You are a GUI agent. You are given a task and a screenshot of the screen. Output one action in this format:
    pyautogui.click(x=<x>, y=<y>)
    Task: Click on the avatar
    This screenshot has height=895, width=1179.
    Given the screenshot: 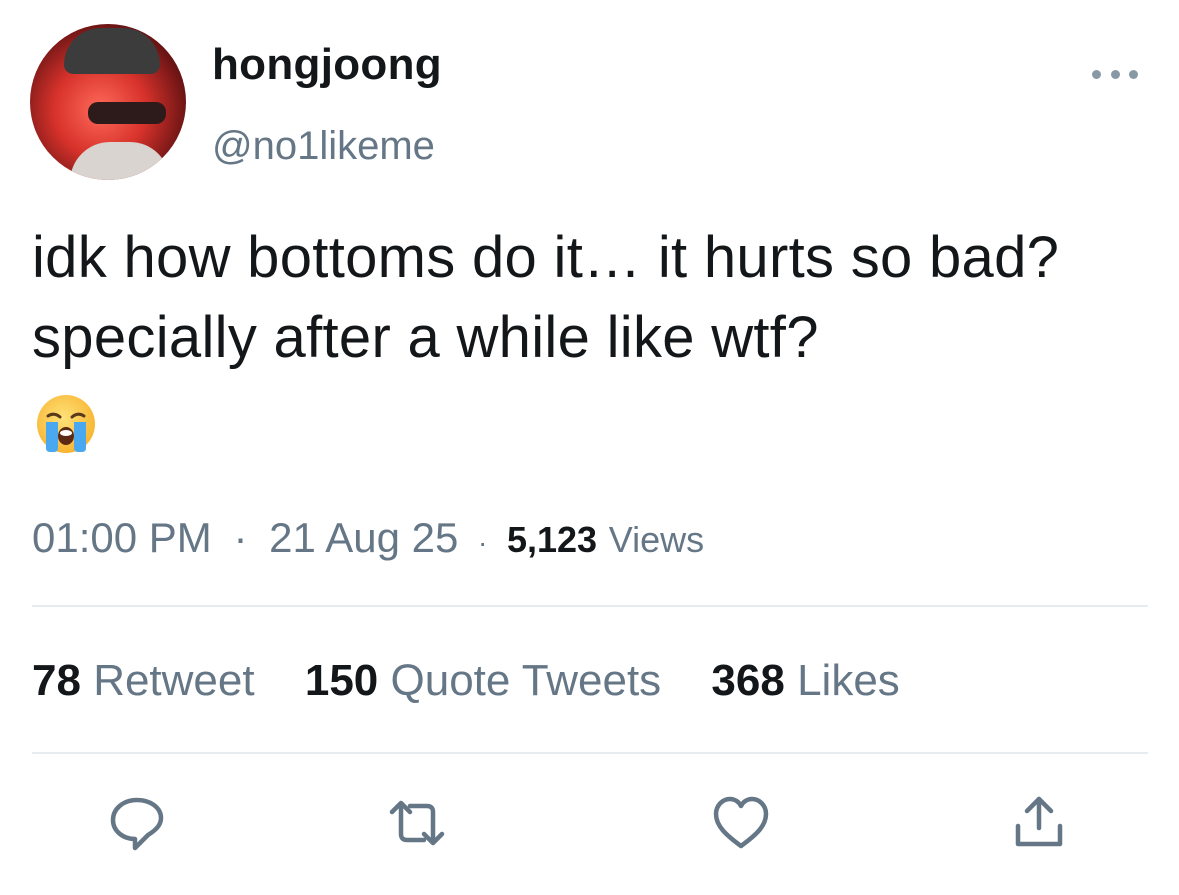 What is the action you would take?
    pyautogui.click(x=108, y=102)
    